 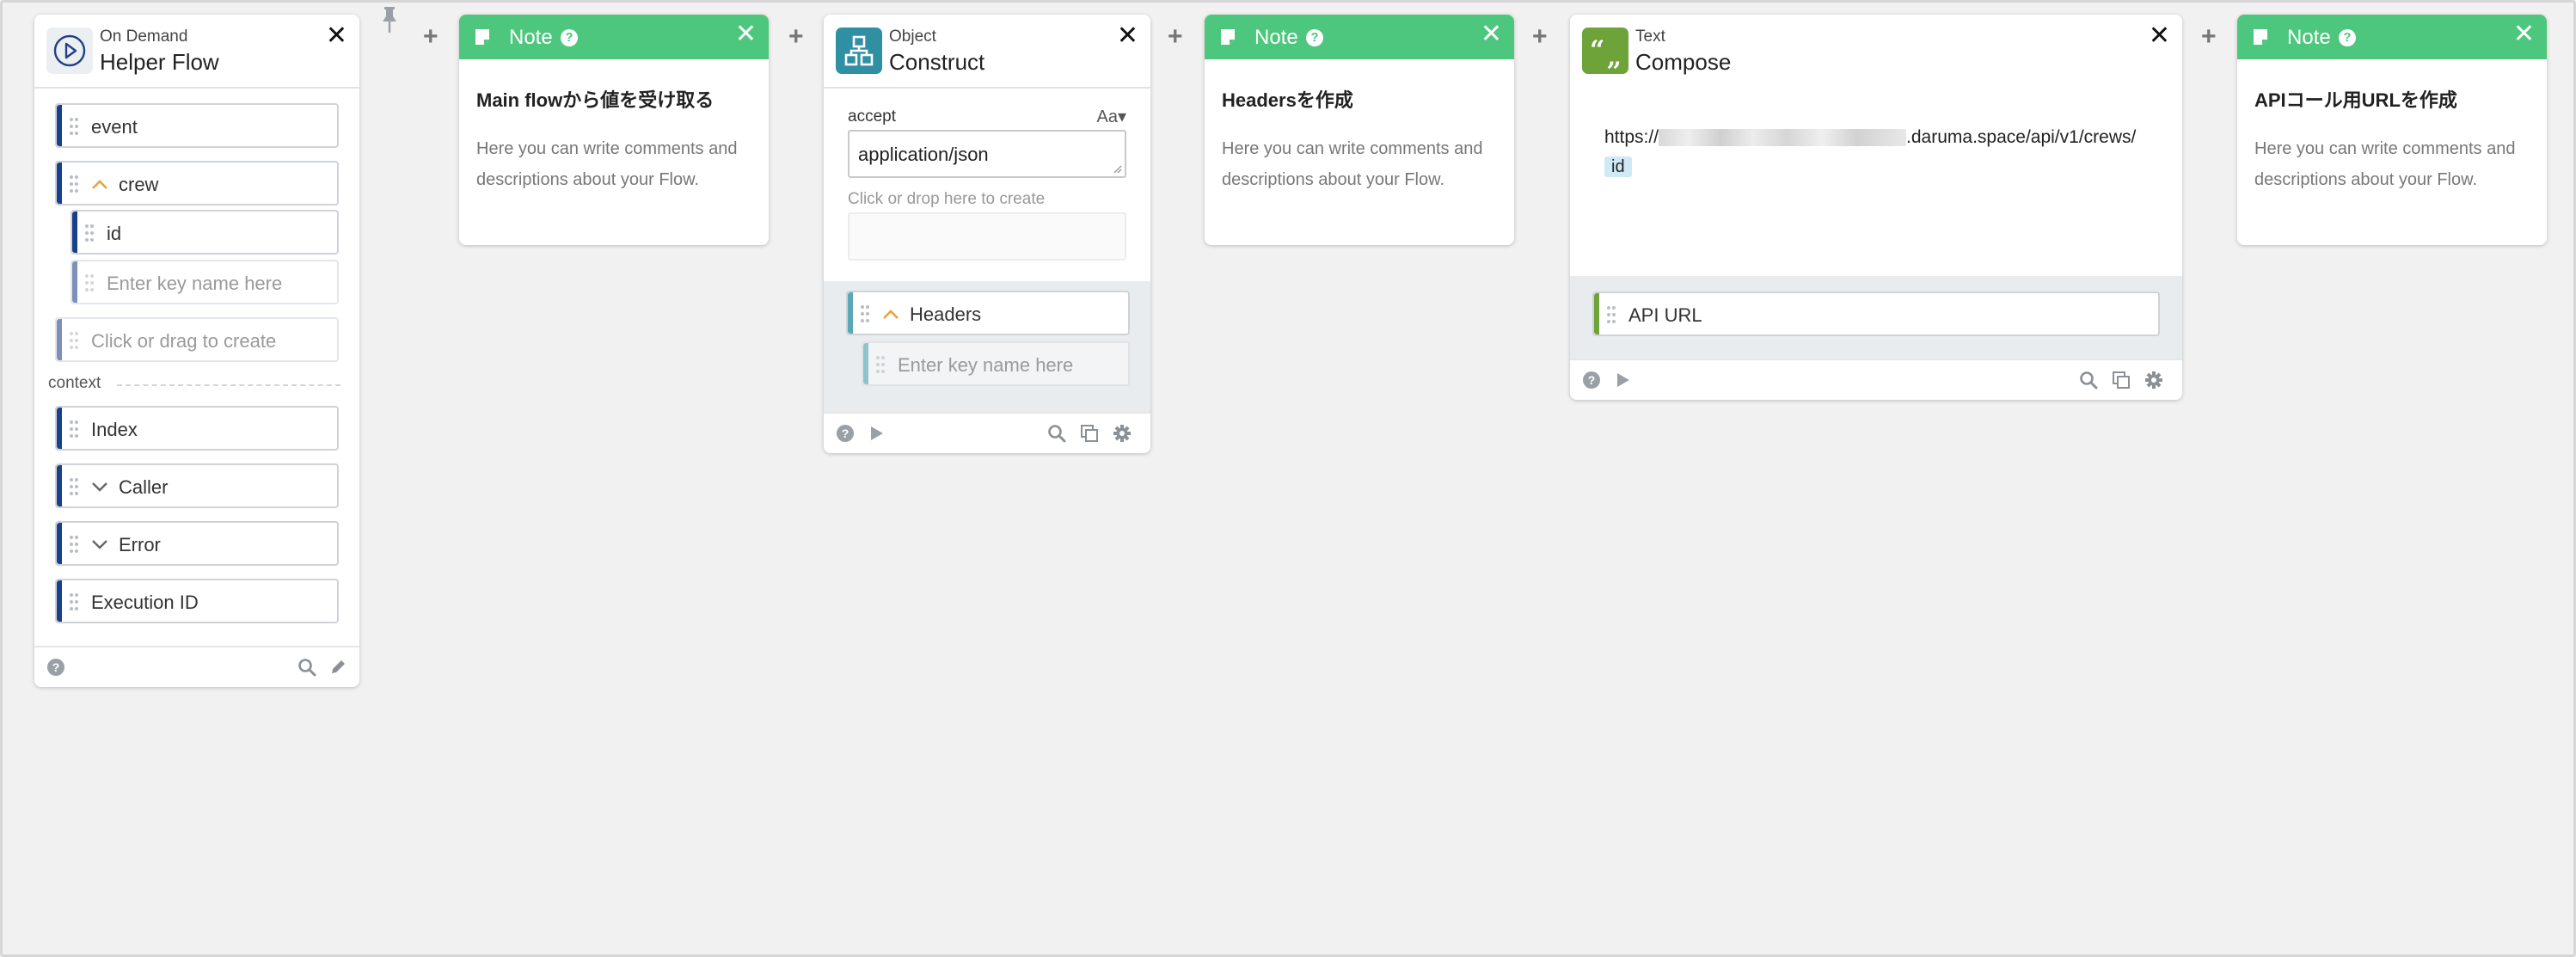 What do you see at coordinates (613, 99) in the screenshot?
I see `note-heading: Main flowから値を受け取る` at bounding box center [613, 99].